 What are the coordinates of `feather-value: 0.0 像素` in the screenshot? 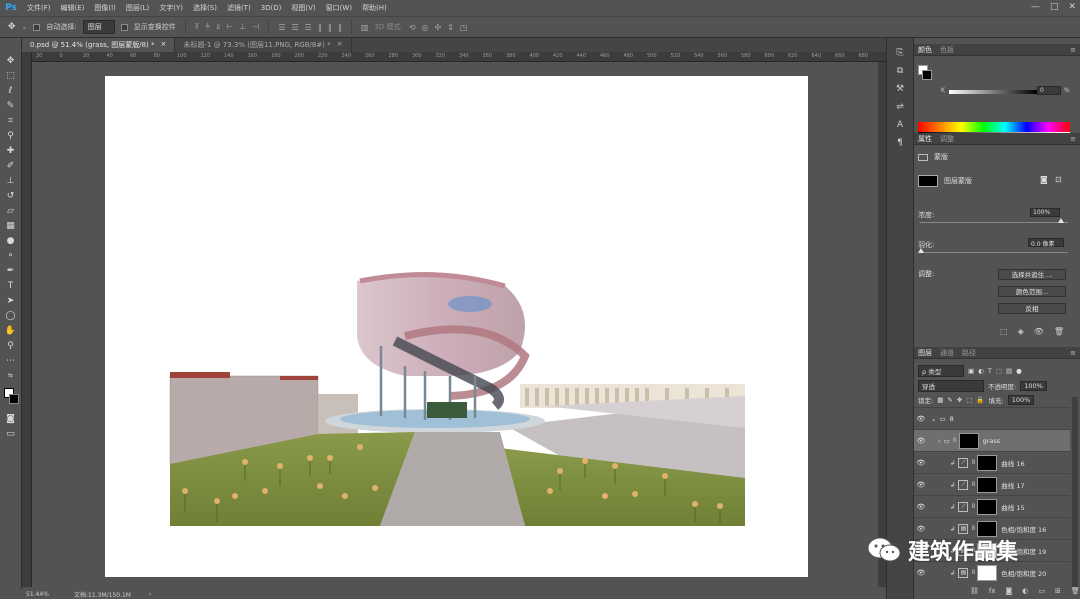 It's located at (1046, 243).